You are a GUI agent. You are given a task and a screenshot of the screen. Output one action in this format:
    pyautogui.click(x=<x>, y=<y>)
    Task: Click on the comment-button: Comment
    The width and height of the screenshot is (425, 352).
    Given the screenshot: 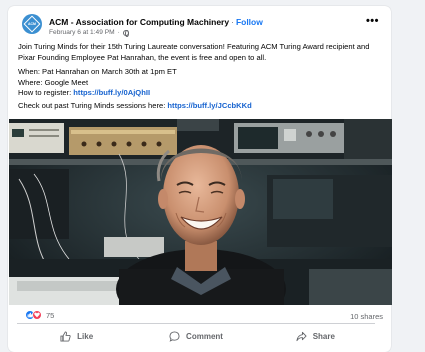 What is the action you would take?
    pyautogui.click(x=195, y=336)
    